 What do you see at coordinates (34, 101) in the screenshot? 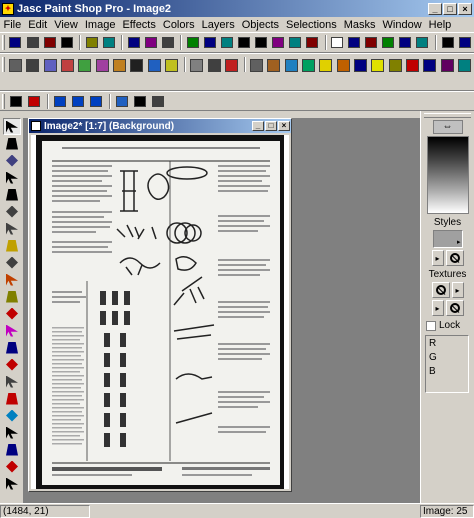
I see `deform-icon` at bounding box center [34, 101].